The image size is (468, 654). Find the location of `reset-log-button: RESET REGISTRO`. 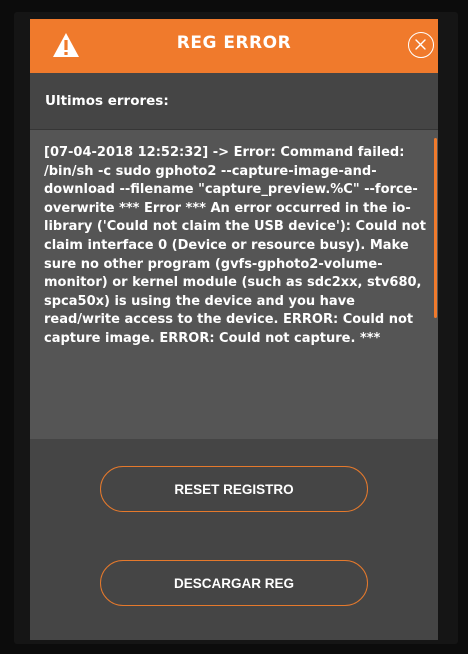

reset-log-button: RESET REGISTRO is located at coordinates (234, 489).